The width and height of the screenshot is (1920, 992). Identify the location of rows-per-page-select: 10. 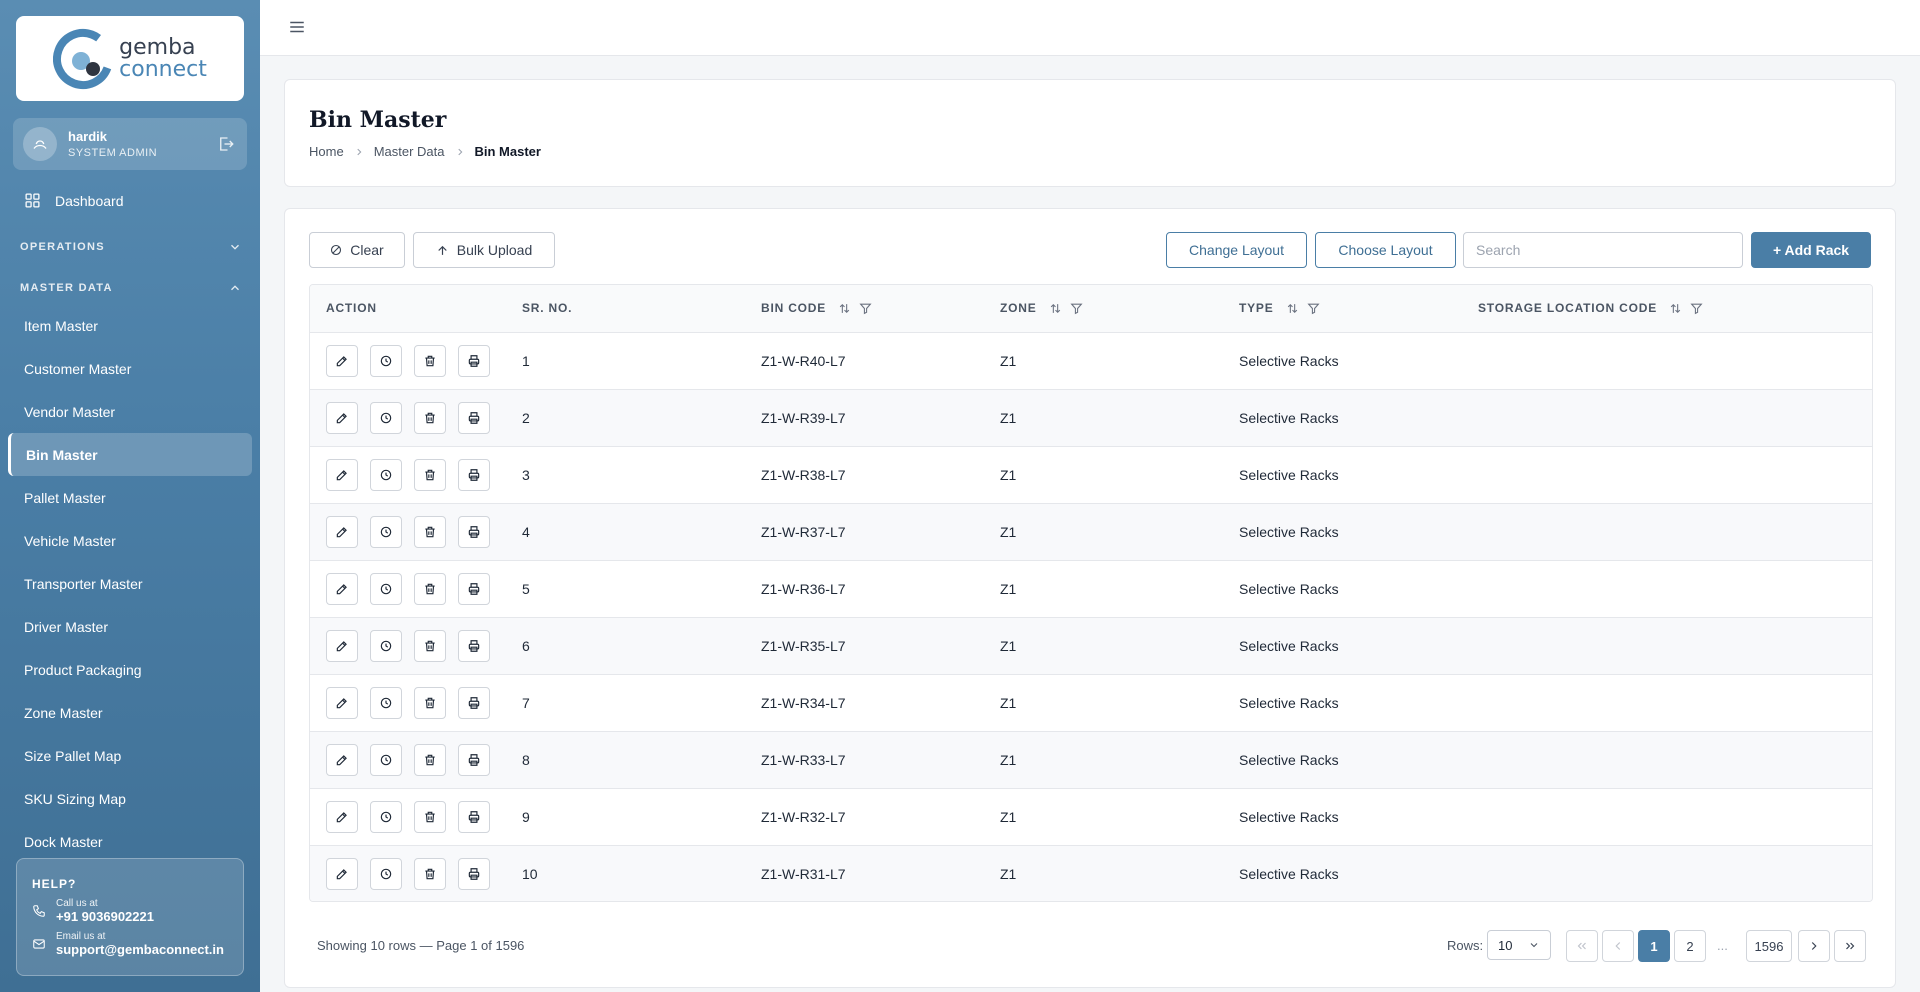
(1519, 945).